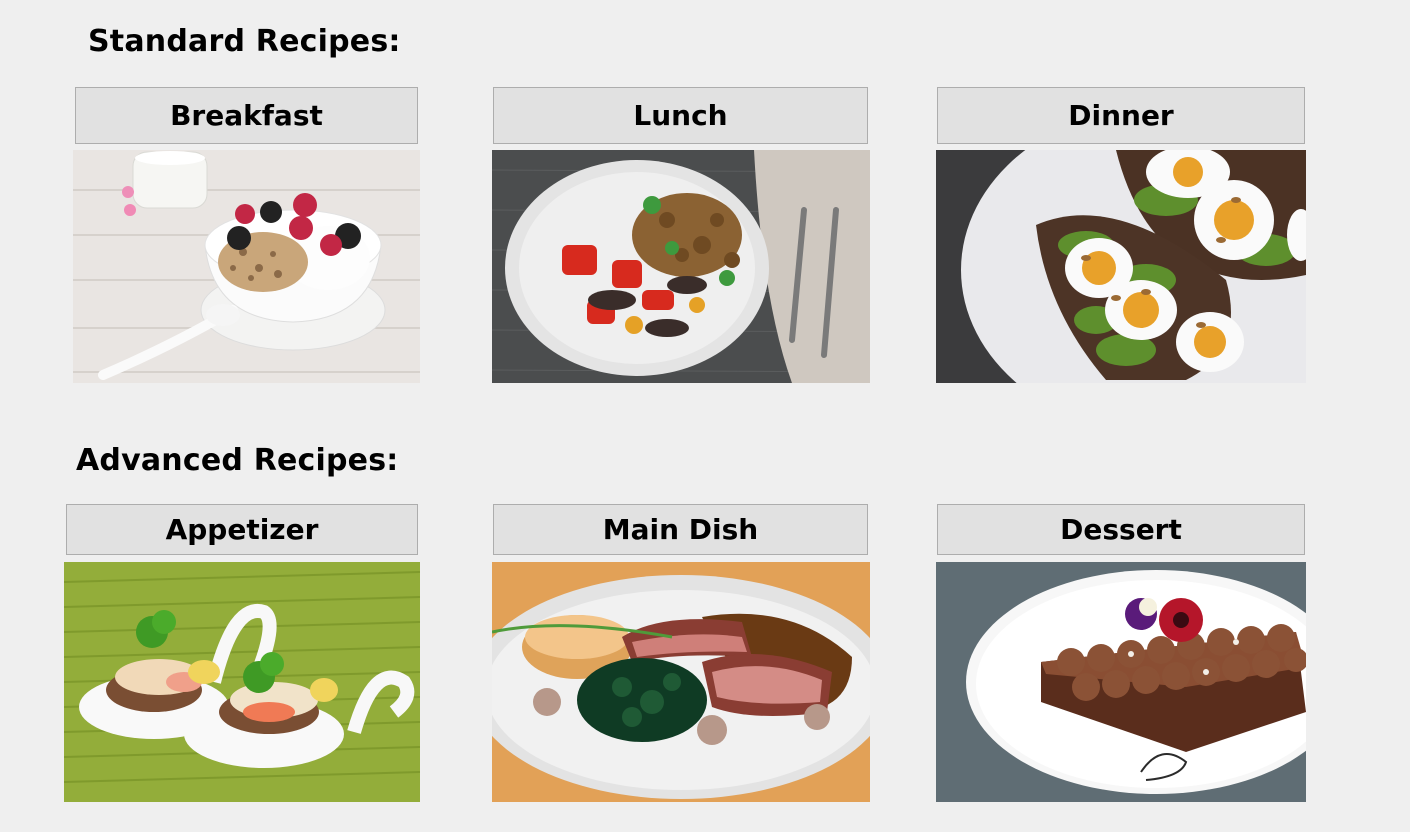 Image resolution: width=1410 pixels, height=832 pixels. I want to click on dessert-image, so click(1121, 682).